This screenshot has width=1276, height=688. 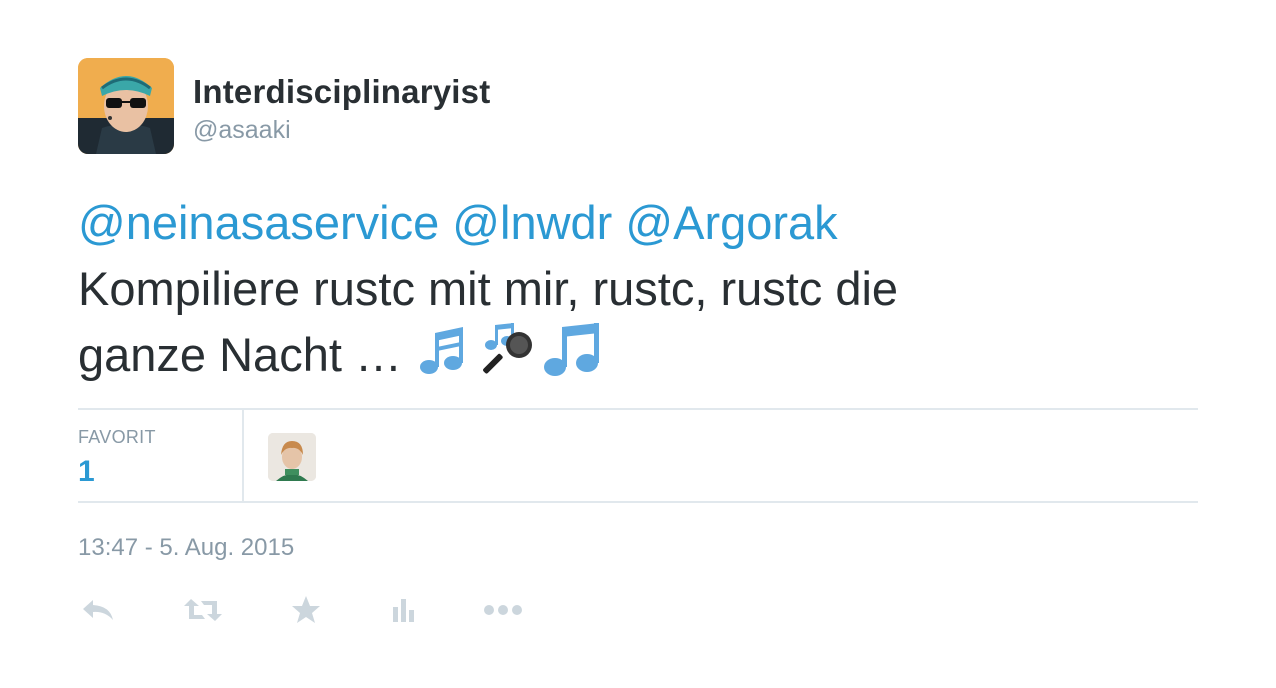 I want to click on author-handle: @asaaki, so click(x=242, y=130).